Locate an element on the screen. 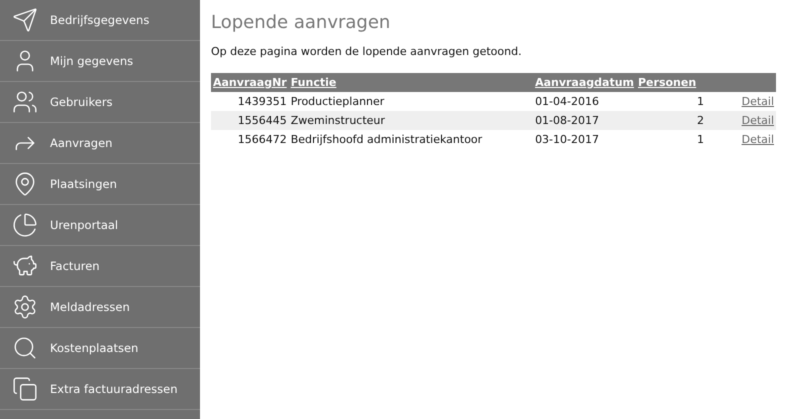 This screenshot has height=419, width=792. sidebar-item: Bedrijfsgegevens is located at coordinates (100, 20).